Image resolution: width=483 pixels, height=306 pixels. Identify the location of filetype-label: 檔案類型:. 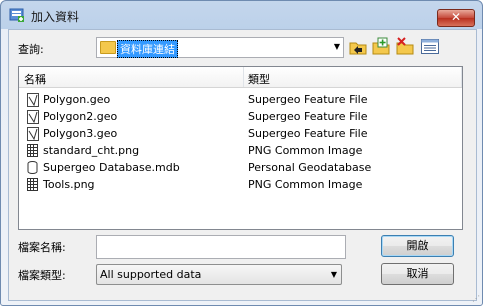
(42, 275).